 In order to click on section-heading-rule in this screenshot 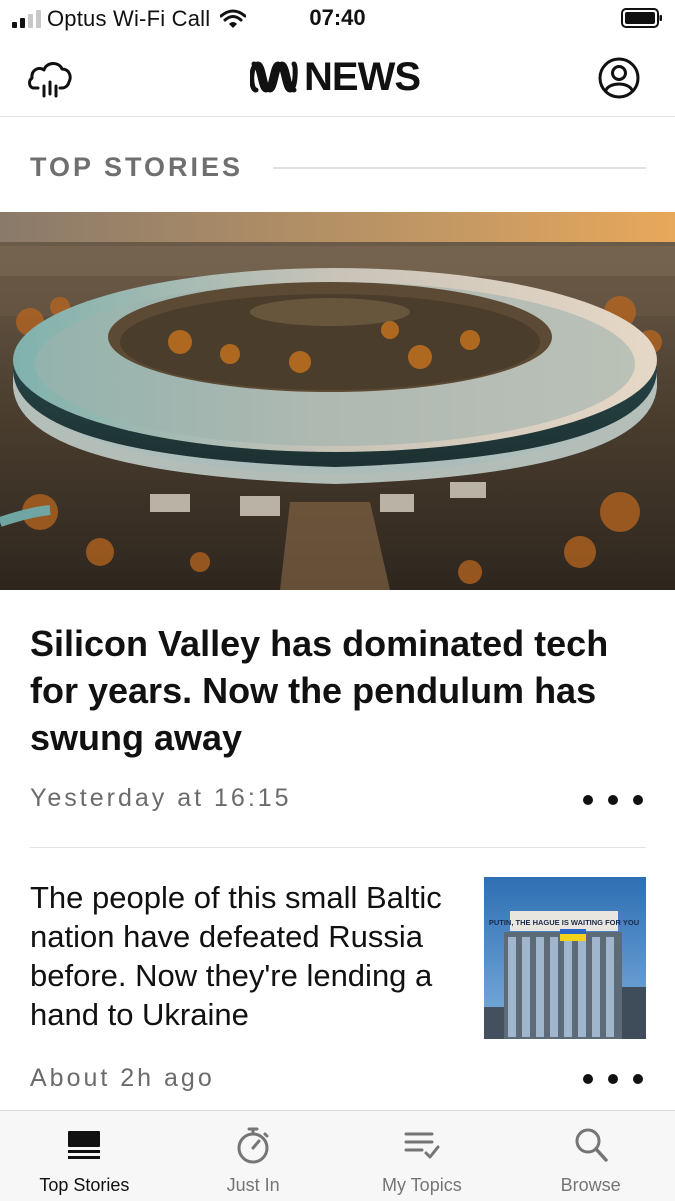, I will do `click(459, 167)`.